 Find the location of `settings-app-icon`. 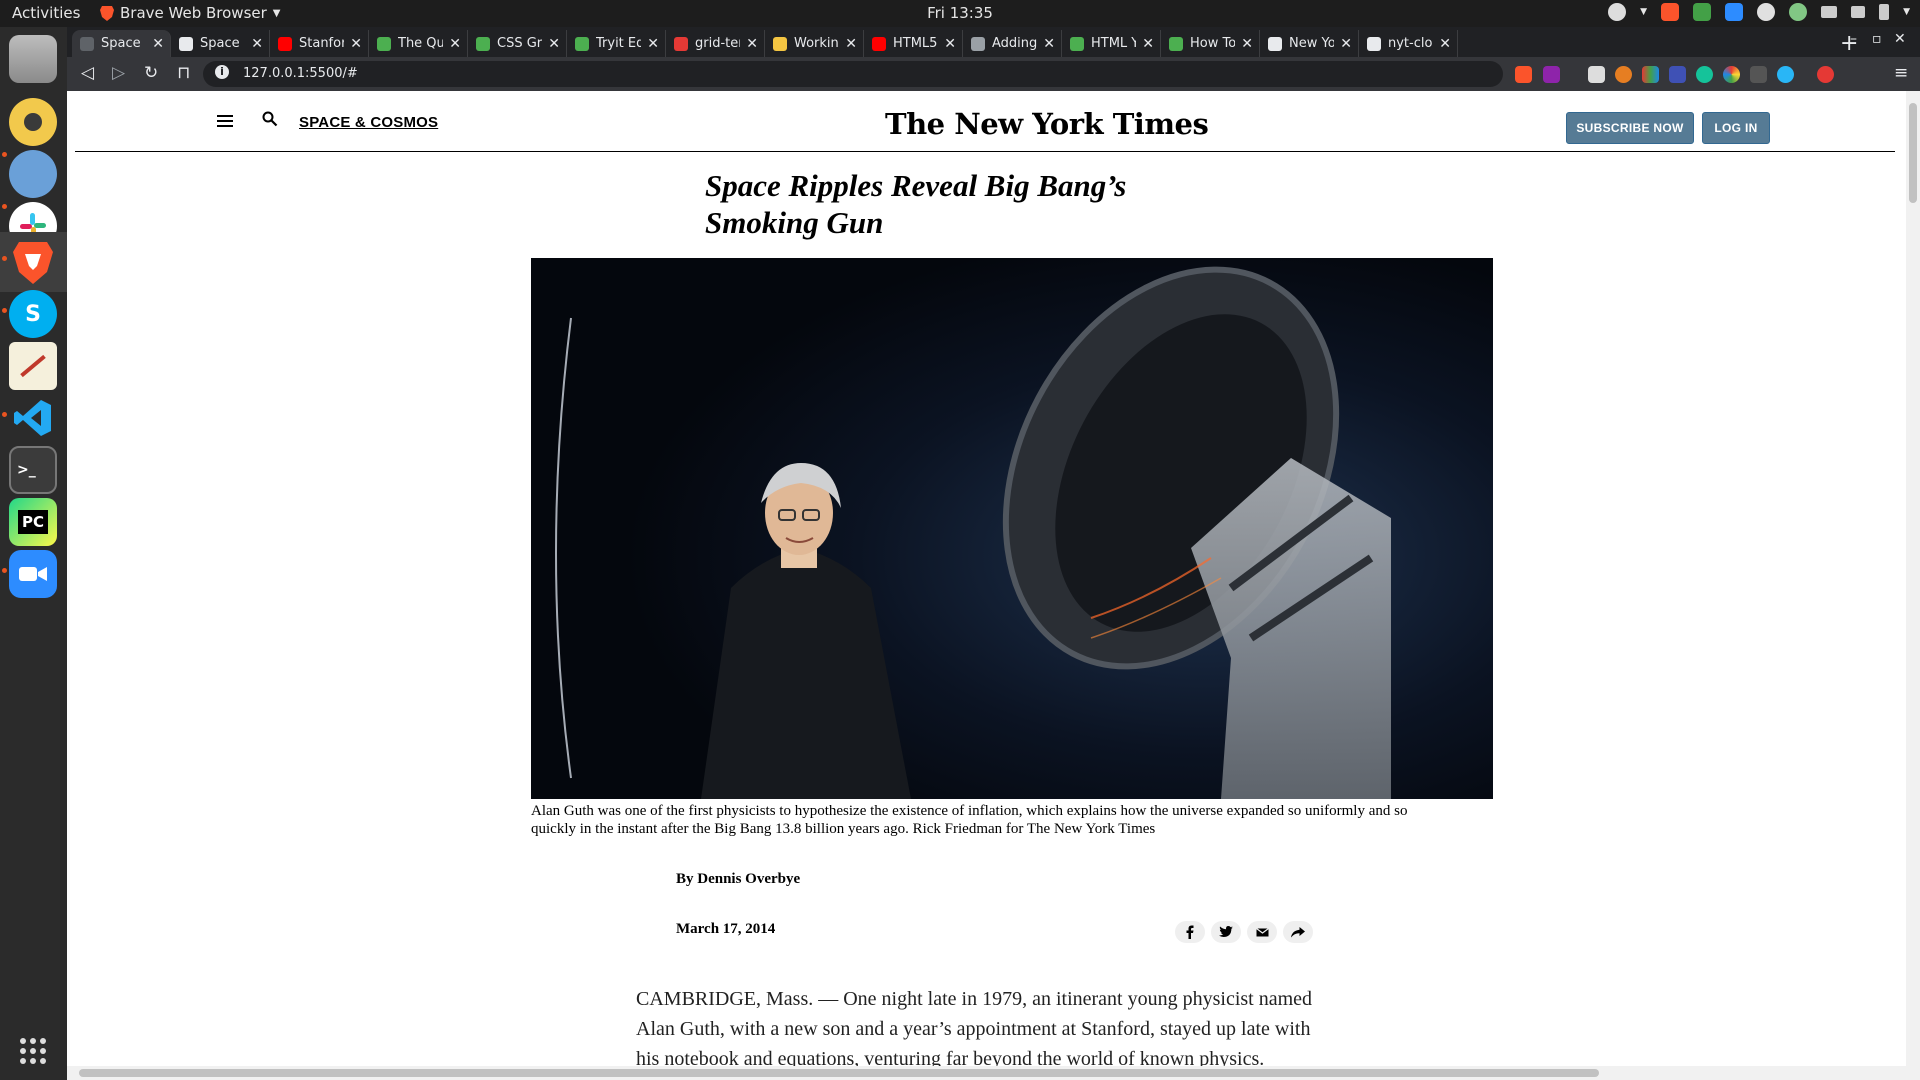

settings-app-icon is located at coordinates (33, 174).